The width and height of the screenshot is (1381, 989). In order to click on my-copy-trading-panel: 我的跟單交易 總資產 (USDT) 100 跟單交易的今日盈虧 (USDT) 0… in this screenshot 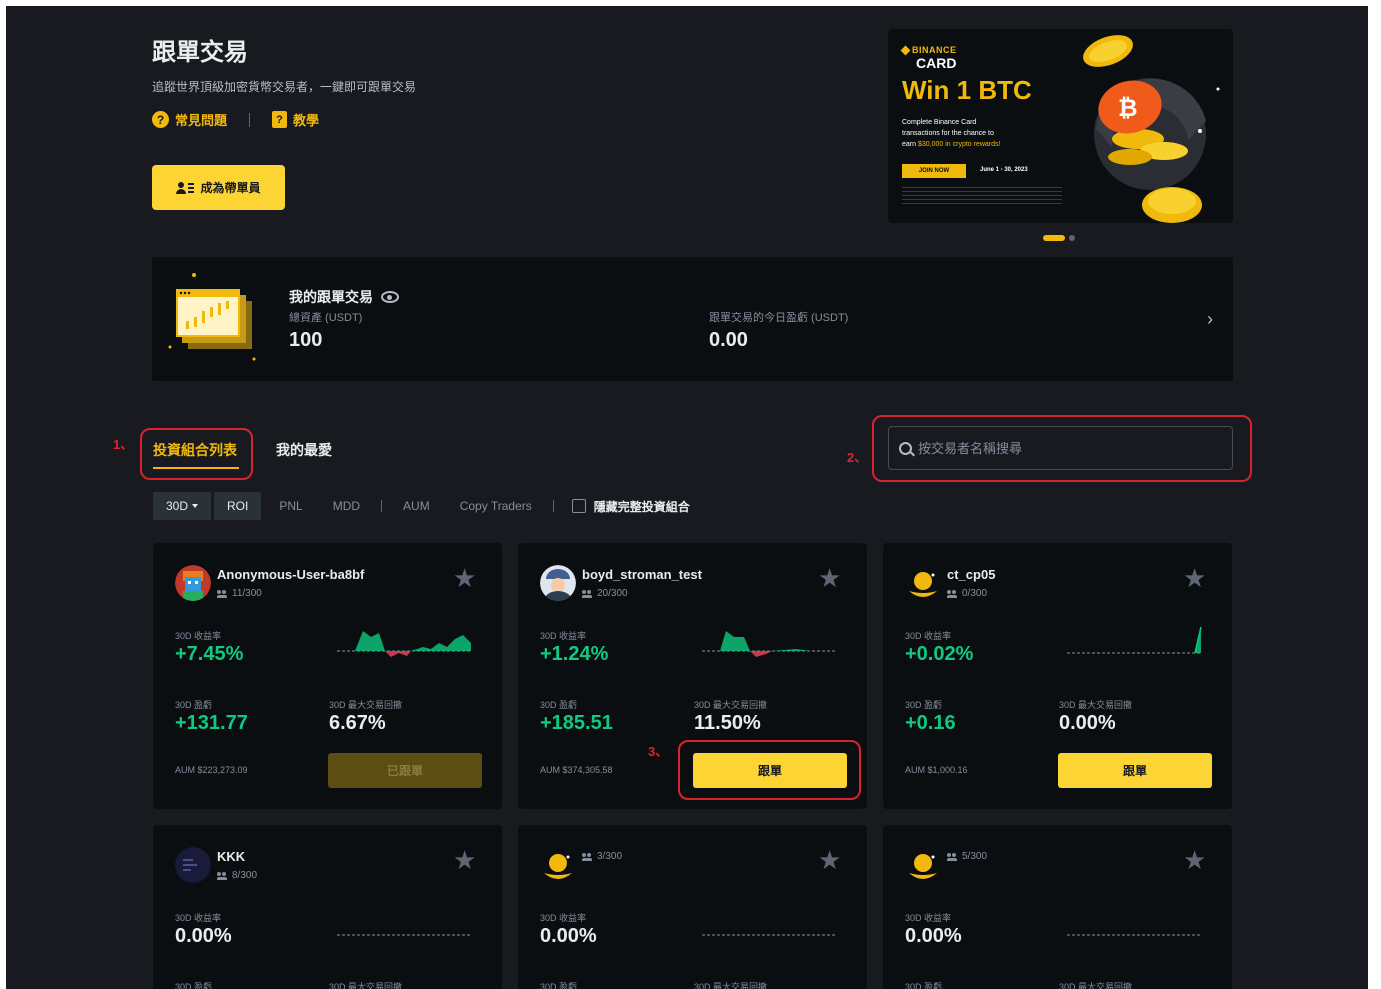, I will do `click(692, 319)`.